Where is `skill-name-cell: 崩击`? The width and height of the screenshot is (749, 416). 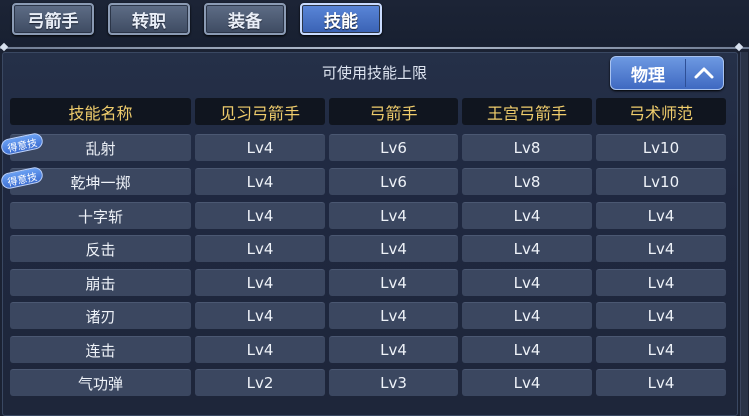 skill-name-cell: 崩击 is located at coordinates (100, 282).